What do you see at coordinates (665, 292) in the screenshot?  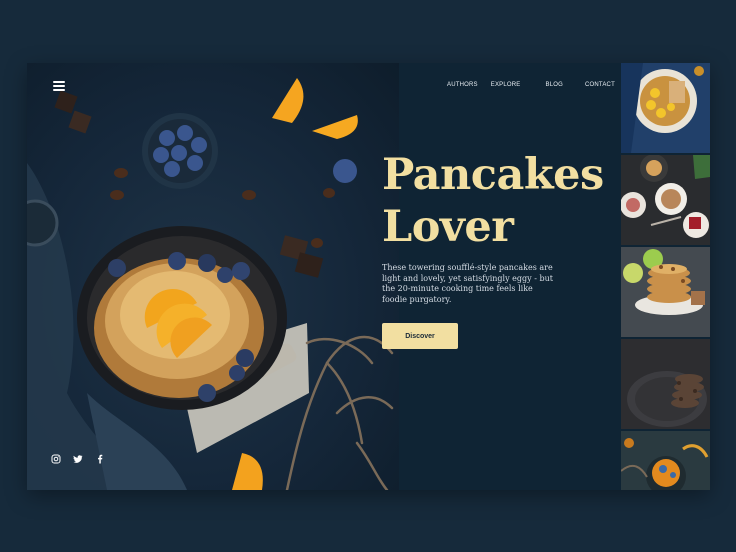 I see `pancake-stack-thumb` at bounding box center [665, 292].